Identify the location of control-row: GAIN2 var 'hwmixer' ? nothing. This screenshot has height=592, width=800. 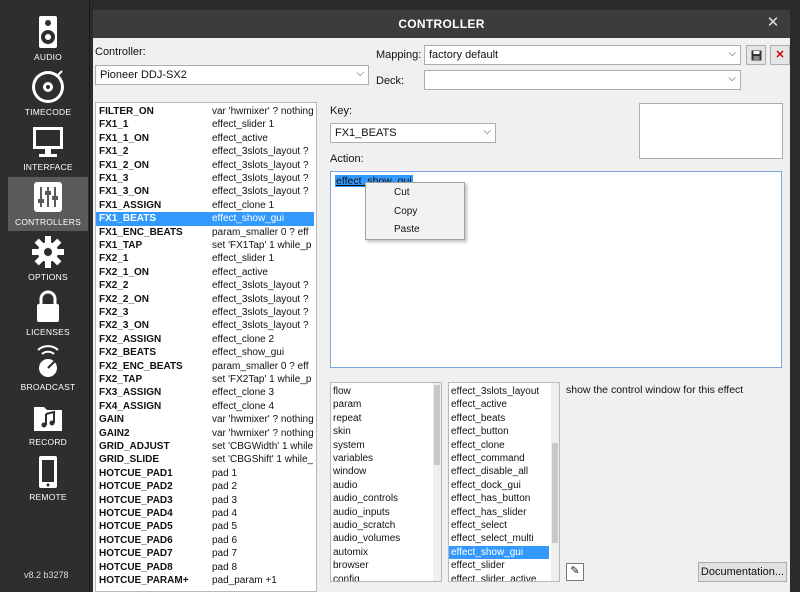
(205, 433).